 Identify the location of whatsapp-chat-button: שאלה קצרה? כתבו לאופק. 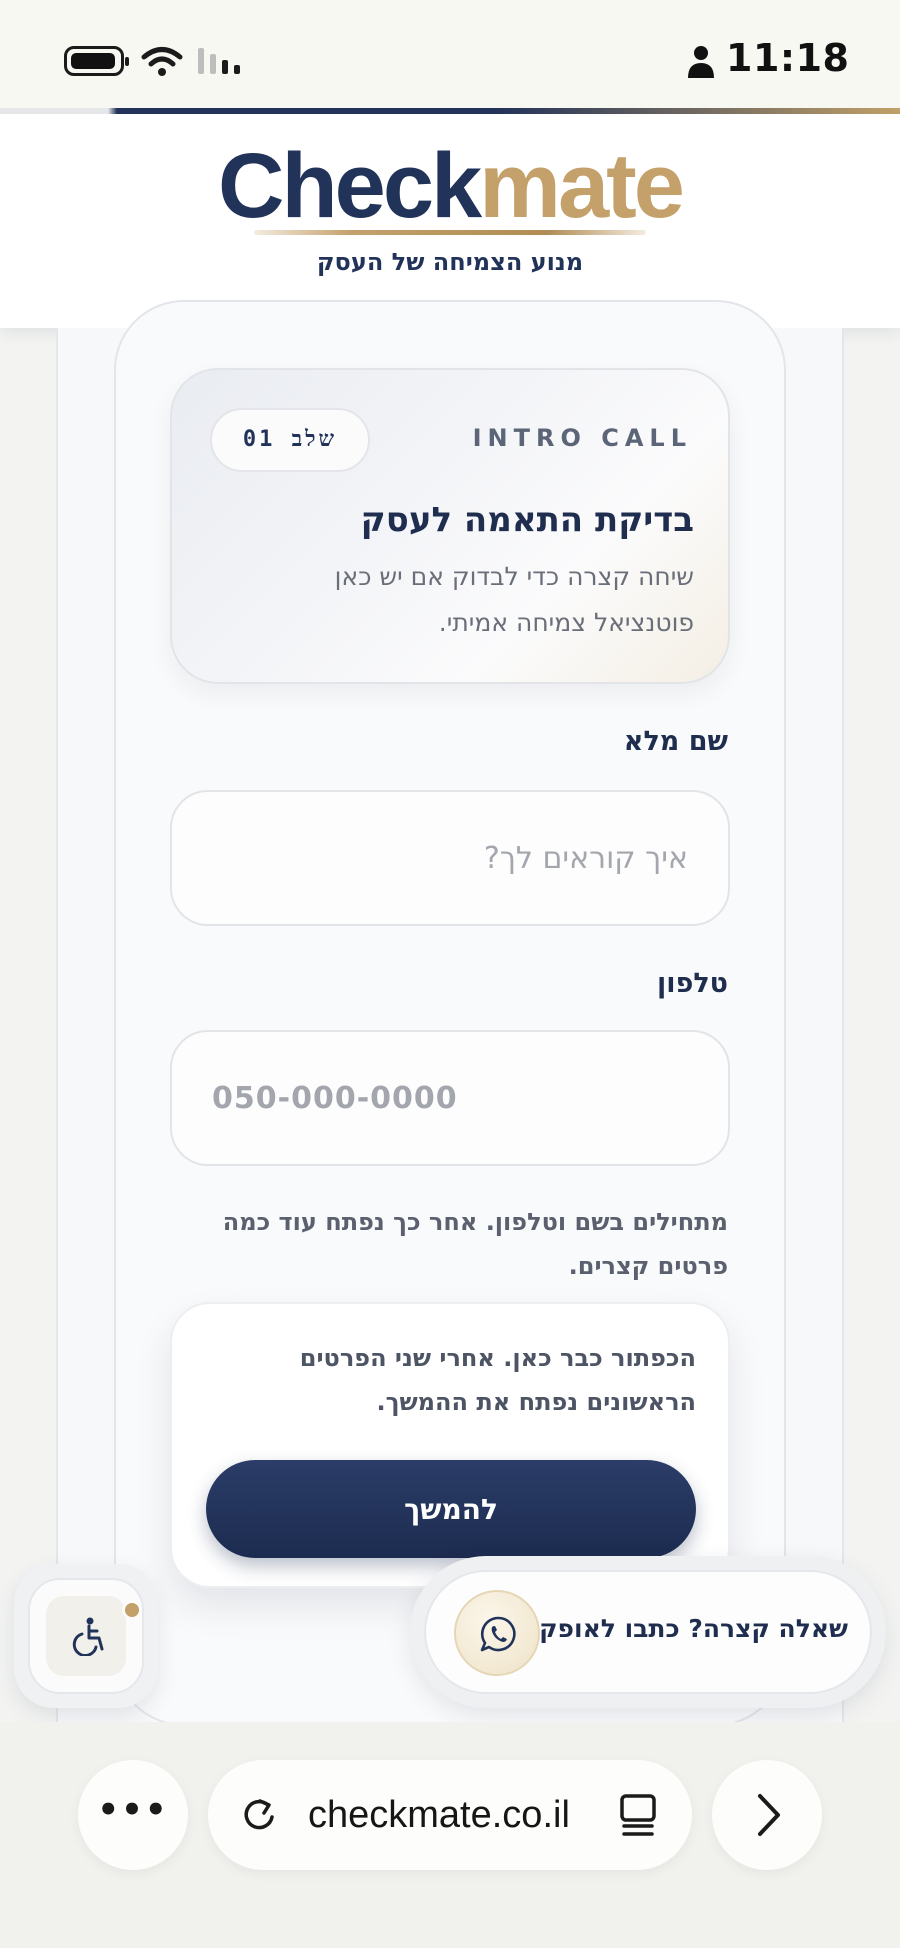
(648, 1632).